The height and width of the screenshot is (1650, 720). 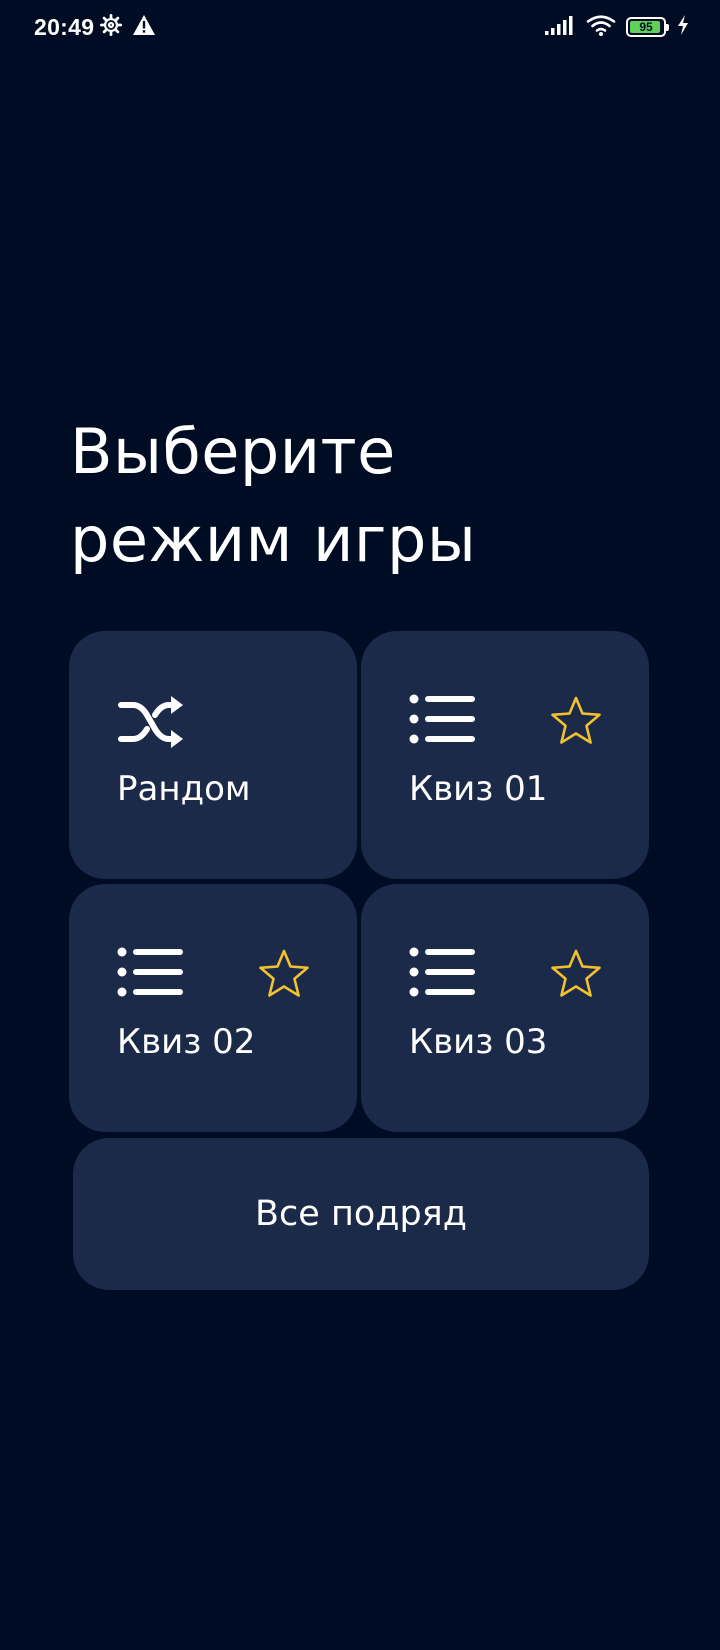 I want to click on mode-card-label: Рандом, so click(x=184, y=789).